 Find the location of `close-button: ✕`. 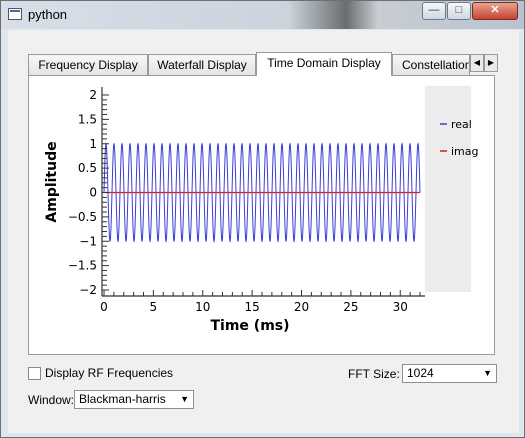

close-button: ✕ is located at coordinates (495, 11).